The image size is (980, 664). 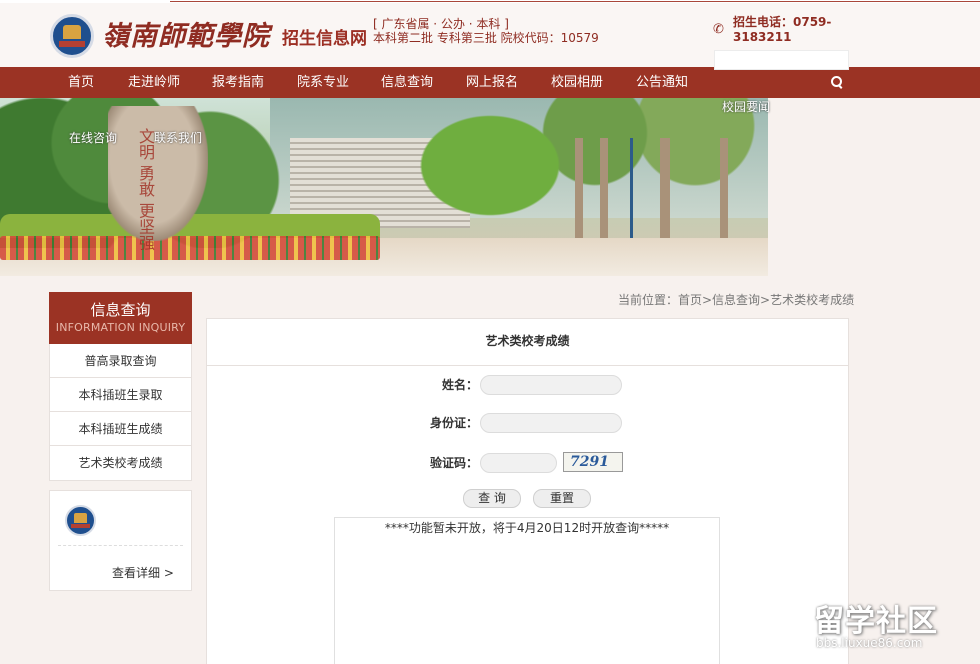 What do you see at coordinates (407, 82) in the screenshot?
I see `nav-item-info-query: 信息查询` at bounding box center [407, 82].